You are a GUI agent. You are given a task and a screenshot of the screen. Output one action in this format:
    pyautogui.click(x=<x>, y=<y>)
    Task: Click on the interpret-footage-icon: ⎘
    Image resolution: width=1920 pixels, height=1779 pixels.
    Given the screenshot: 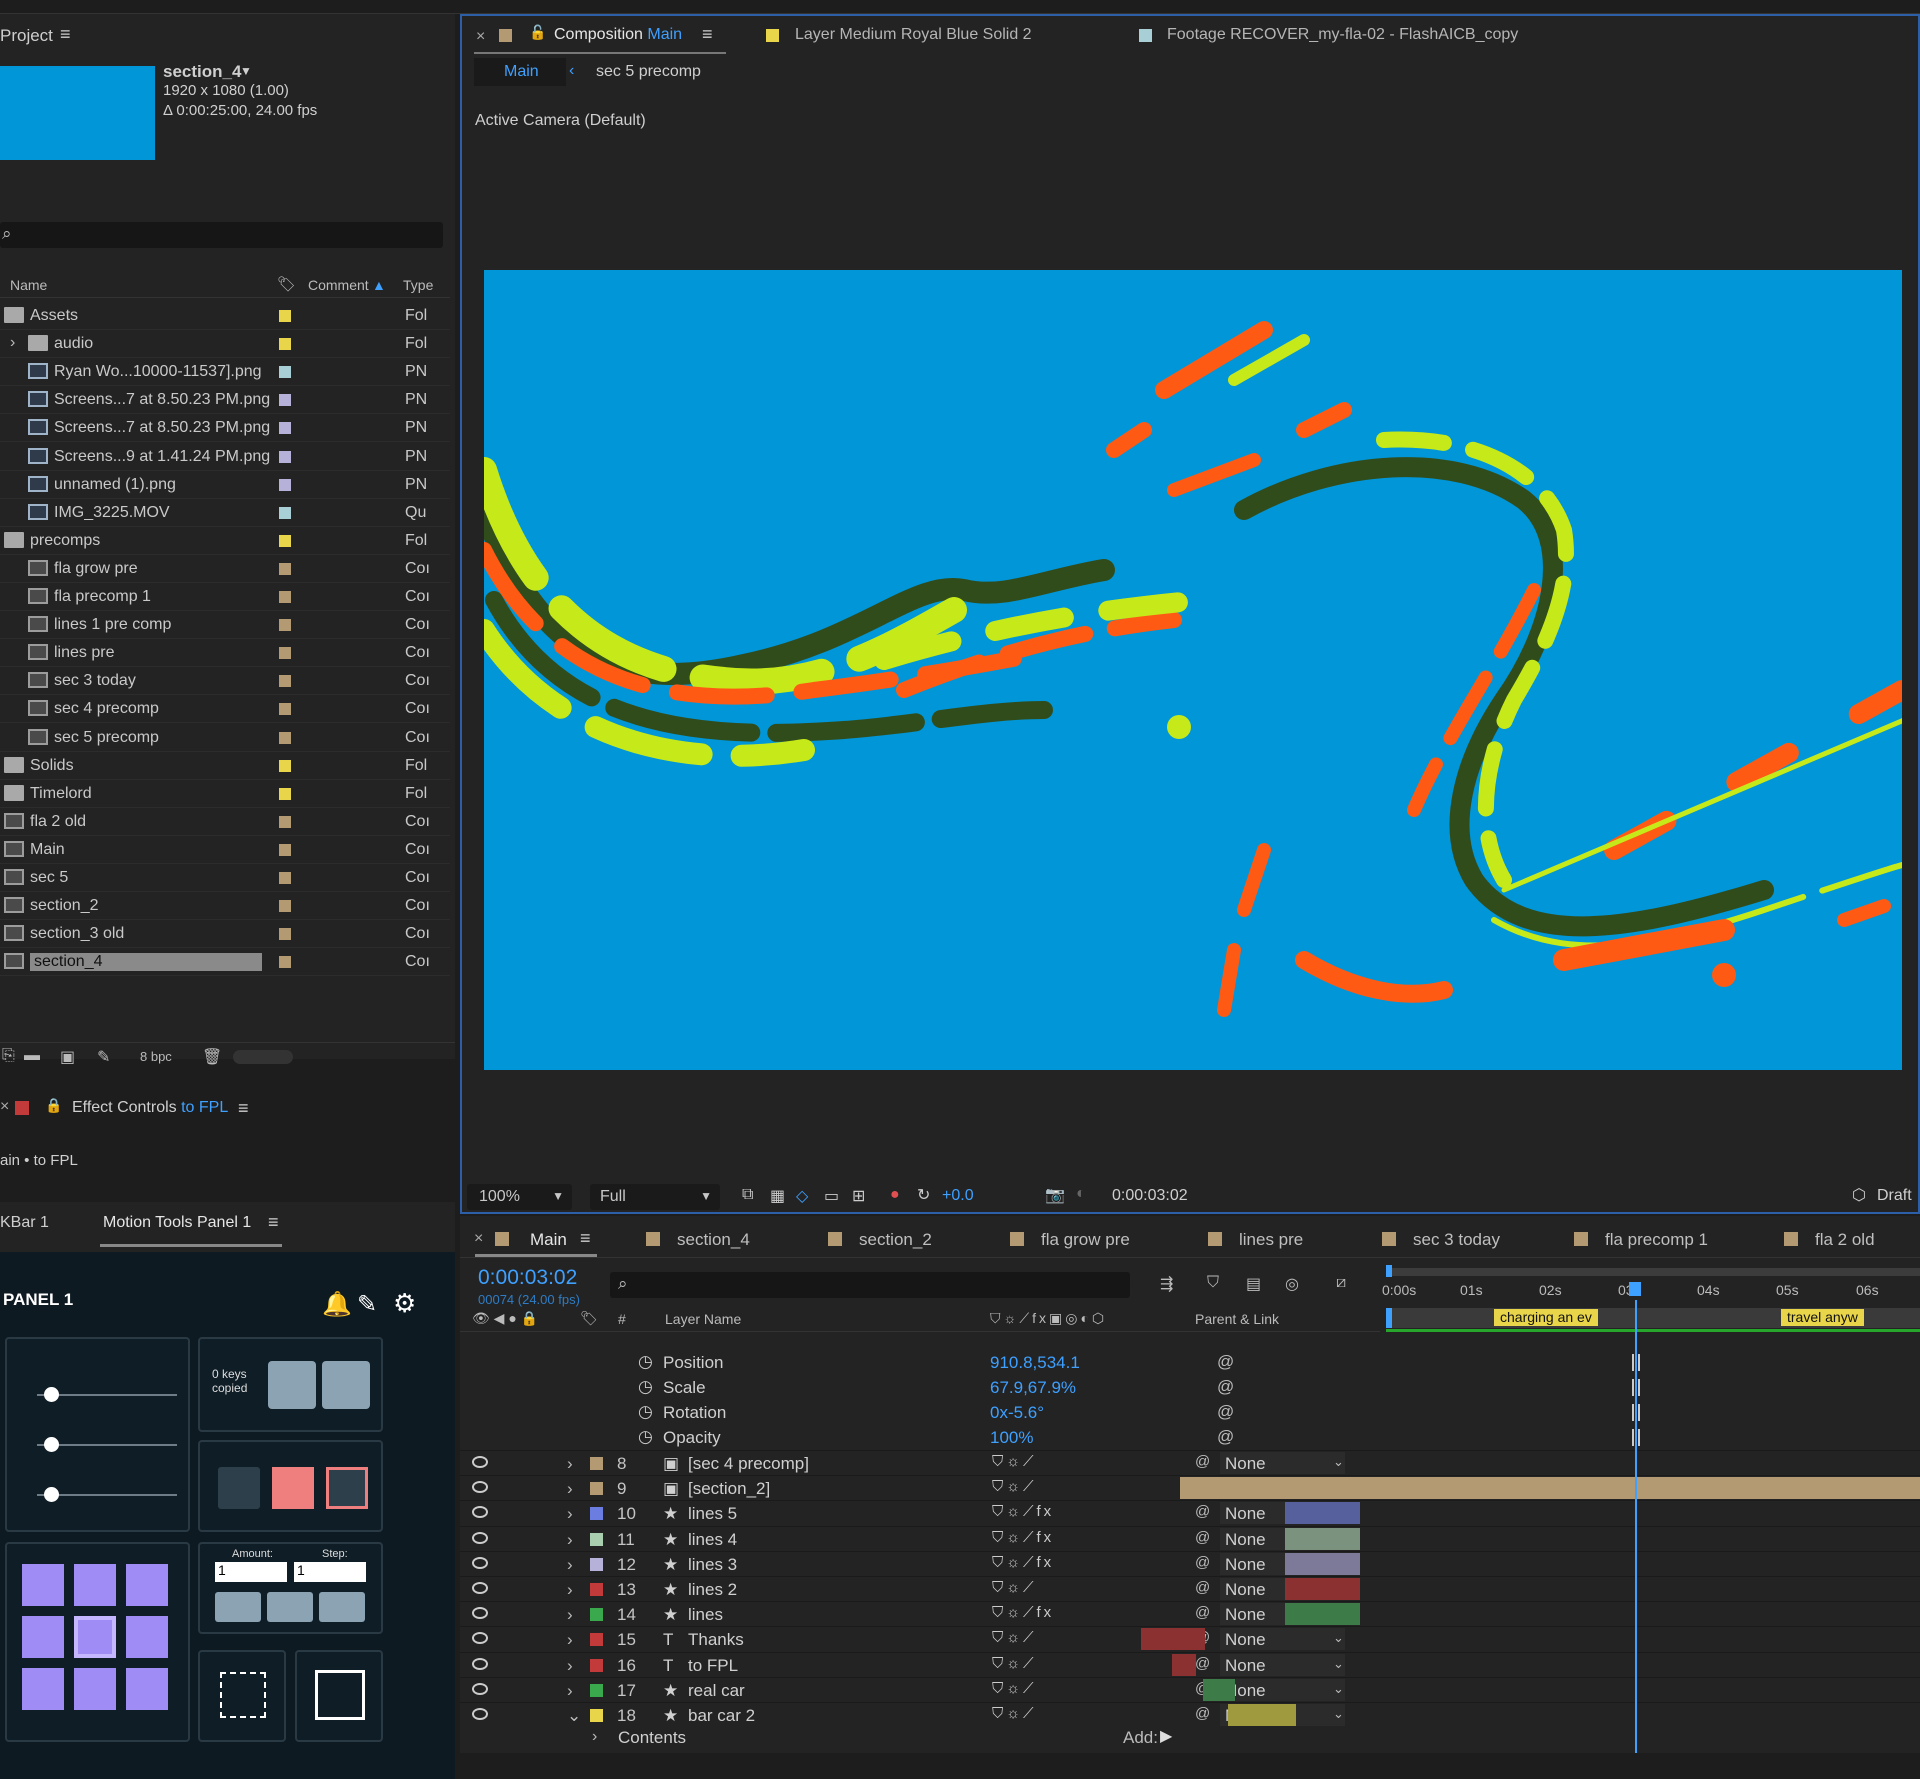 What is the action you would take?
    pyautogui.click(x=8, y=1056)
    